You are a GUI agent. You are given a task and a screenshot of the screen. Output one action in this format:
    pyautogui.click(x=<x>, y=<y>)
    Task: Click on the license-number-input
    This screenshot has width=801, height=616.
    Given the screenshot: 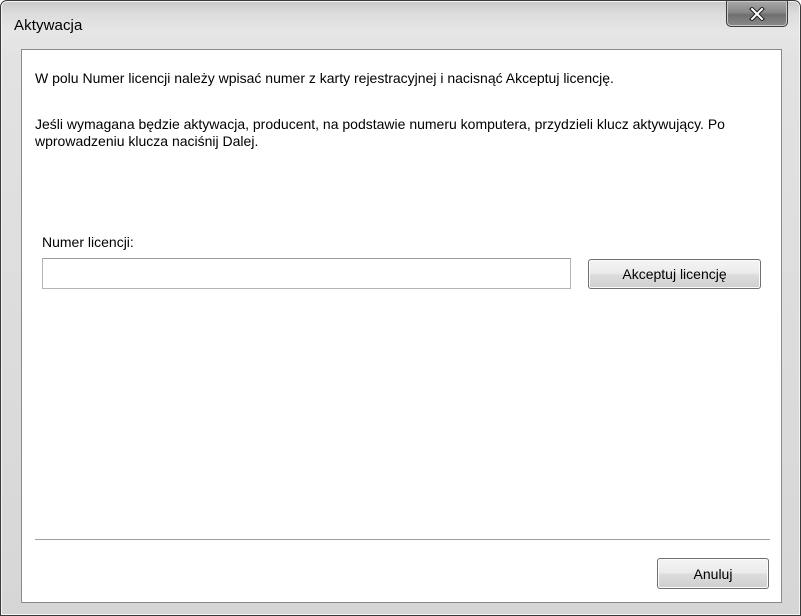 What is the action you would take?
    pyautogui.click(x=306, y=273)
    